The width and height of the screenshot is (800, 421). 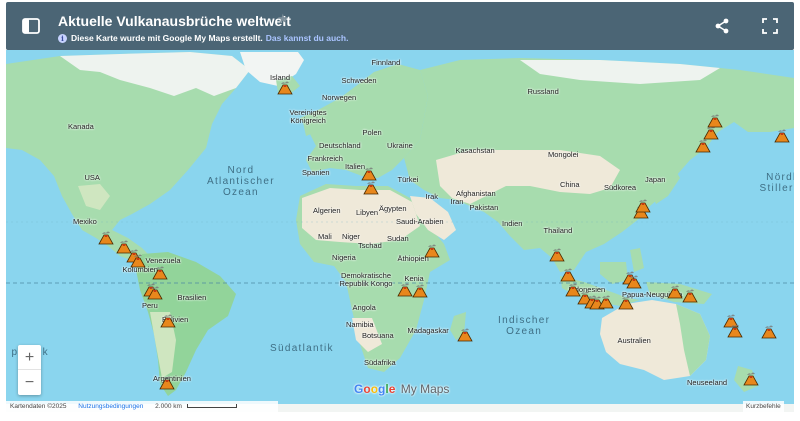 What do you see at coordinates (150, 305) in the screenshot?
I see `country-label: Peru` at bounding box center [150, 305].